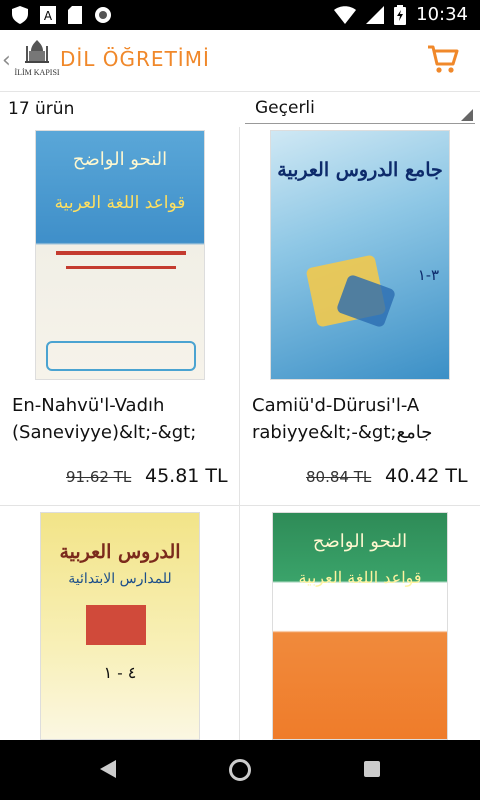 The height and width of the screenshot is (800, 480). I want to click on cart-icon, so click(443, 59).